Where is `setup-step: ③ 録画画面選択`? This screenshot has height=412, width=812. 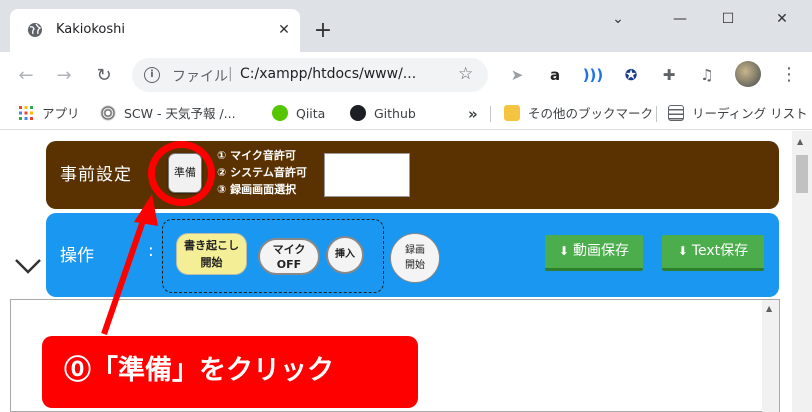
setup-step: ③ 録画画面選択 is located at coordinates (257, 189).